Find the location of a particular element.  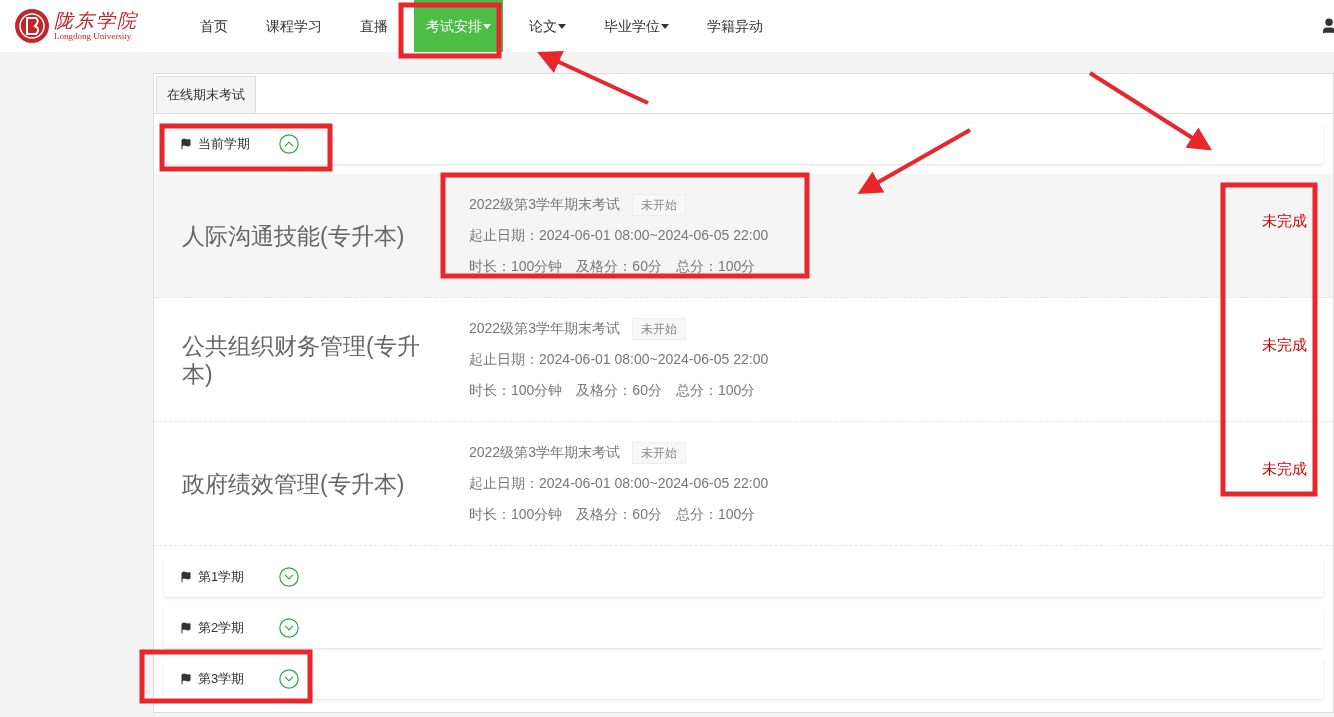

user-icon is located at coordinates (1327, 26).